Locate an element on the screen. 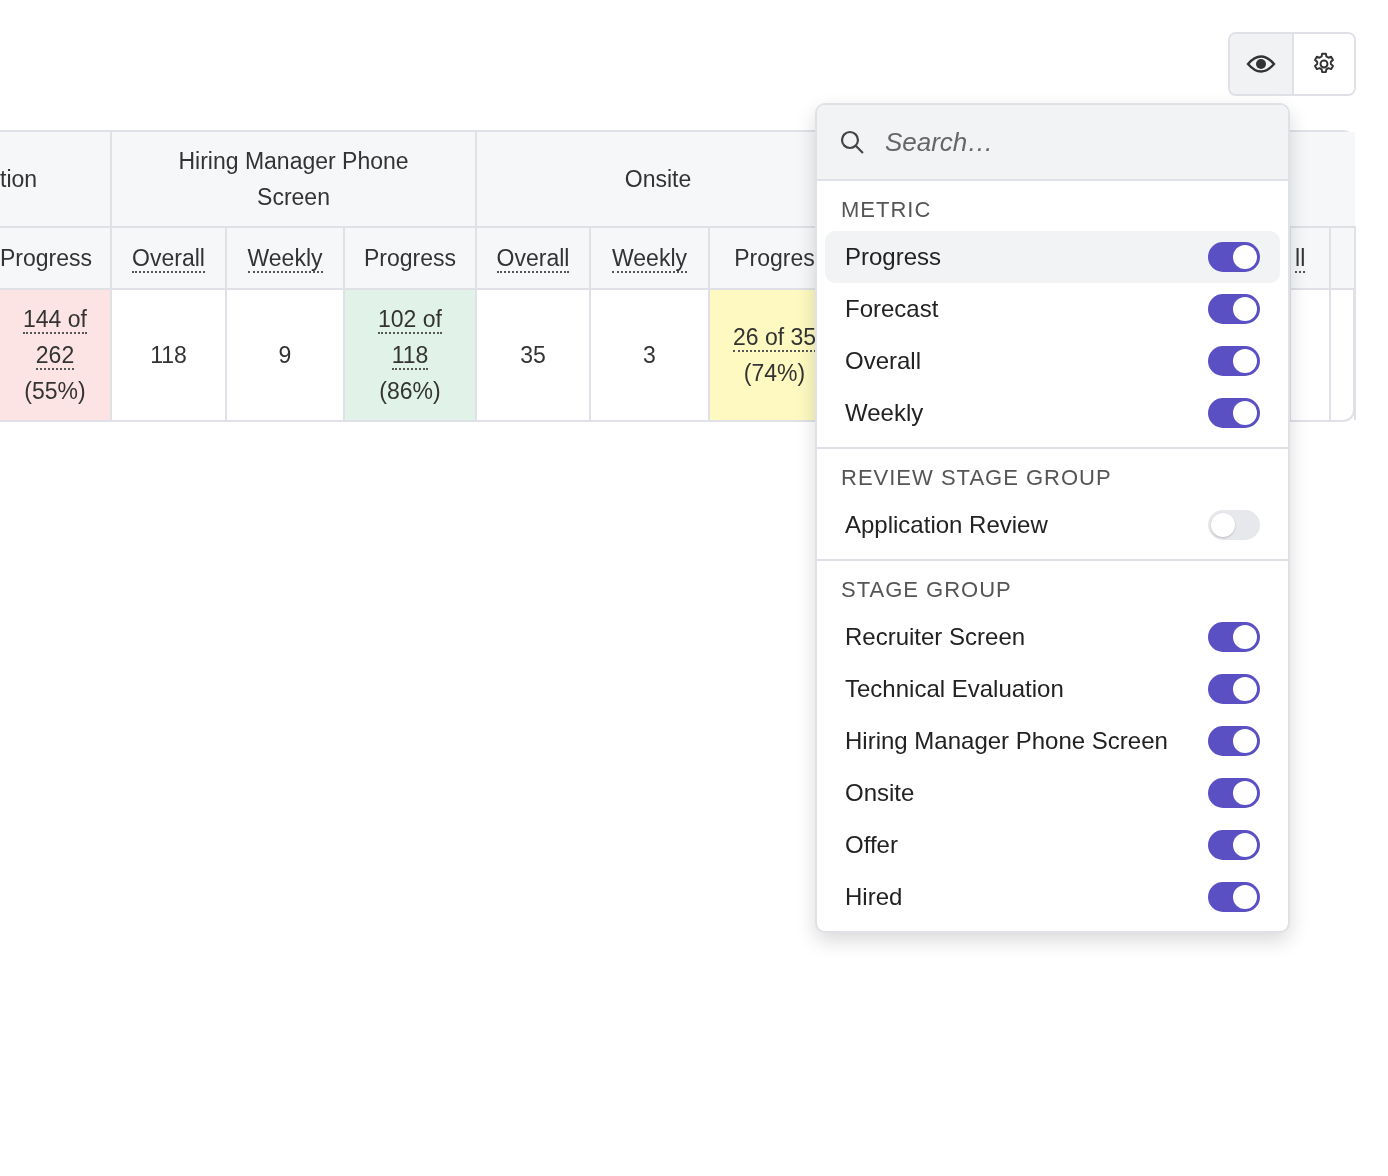 The height and width of the screenshot is (1176, 1388). table-cell: 3 is located at coordinates (649, 355).